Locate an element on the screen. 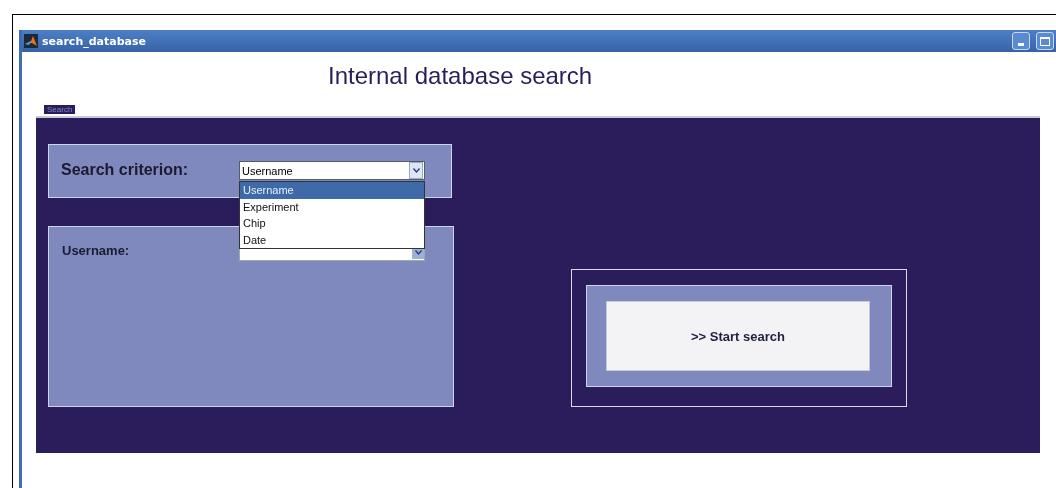 This screenshot has width=1056, height=488. dropdown-option: Date is located at coordinates (332, 240).